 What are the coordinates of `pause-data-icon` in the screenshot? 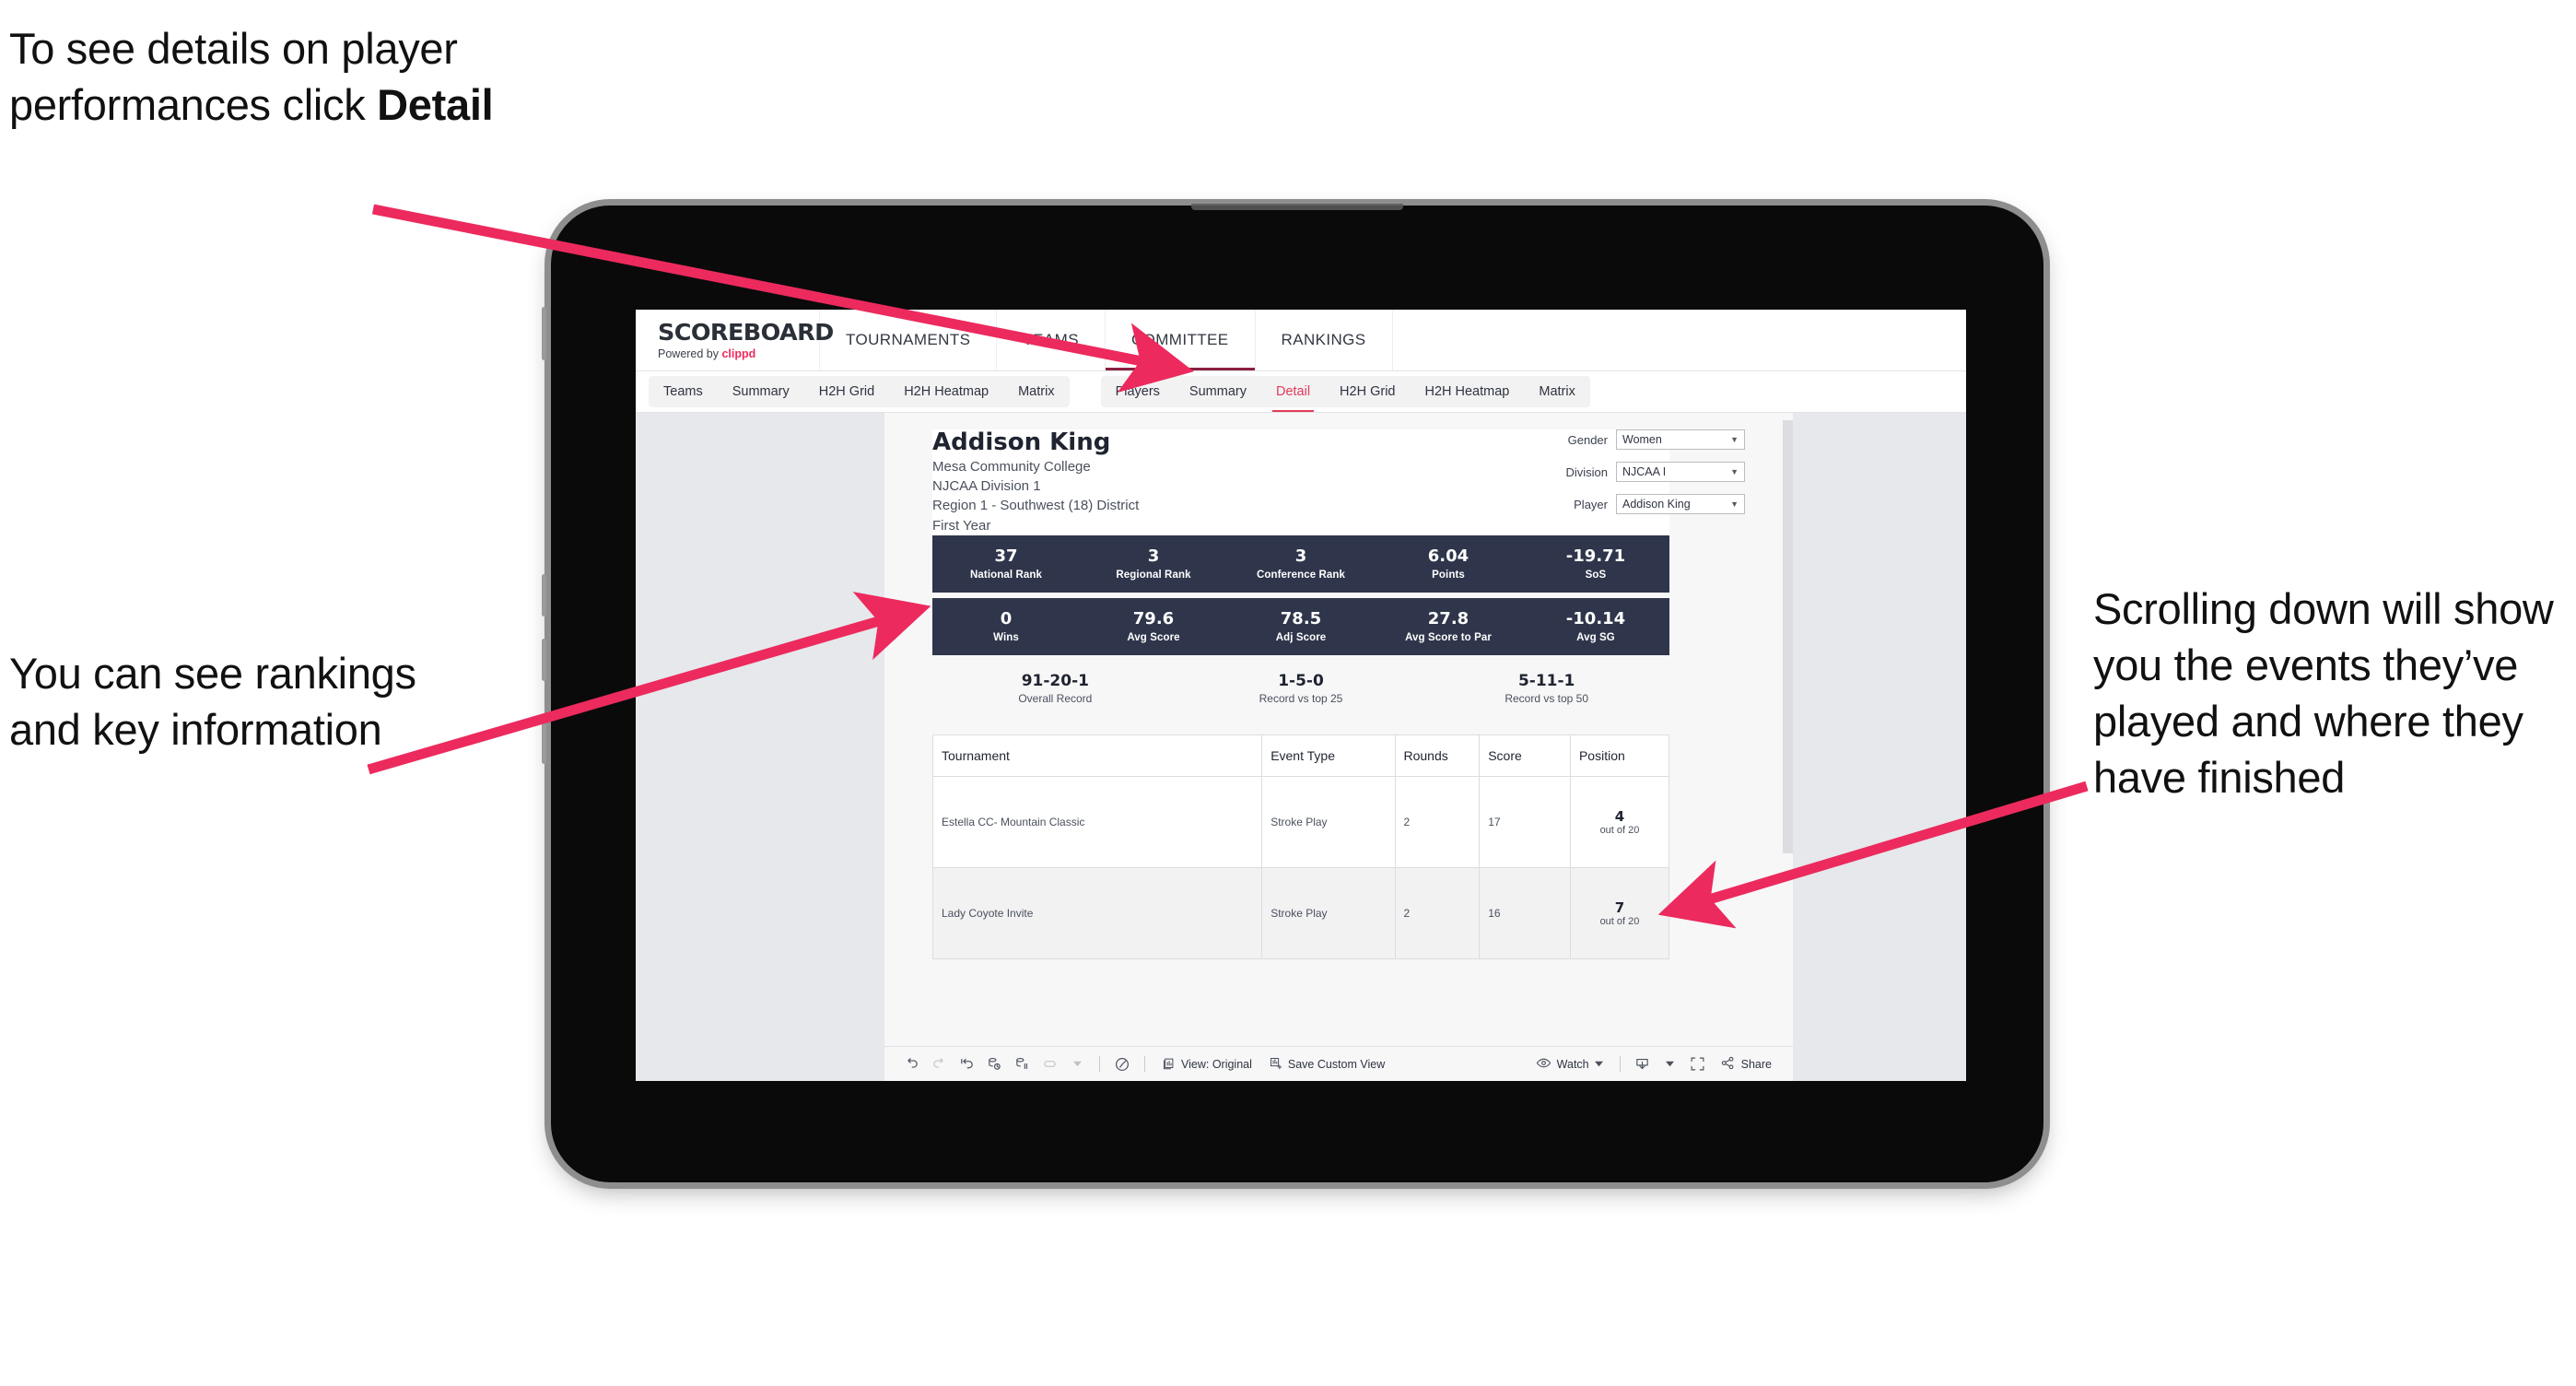 It's located at (1022, 1064).